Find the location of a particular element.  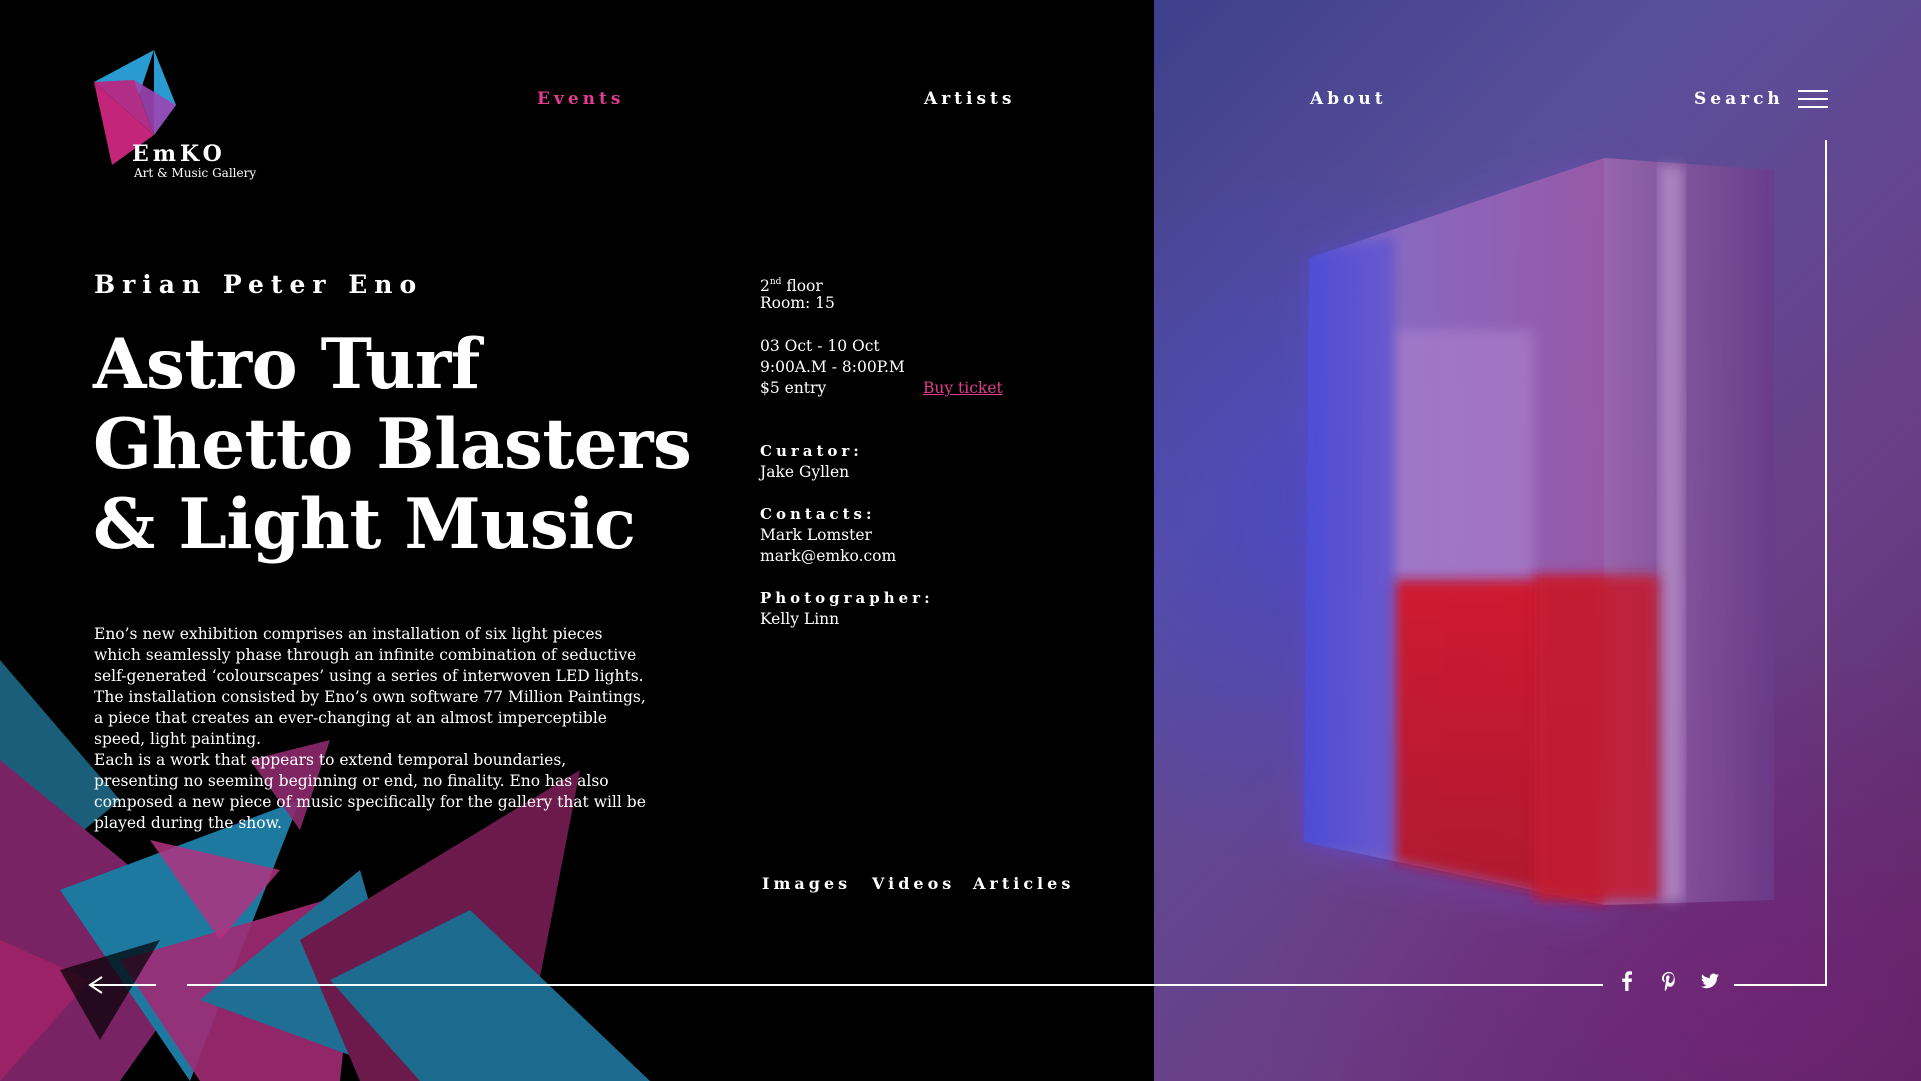

nav-about: About is located at coordinates (1348, 99).